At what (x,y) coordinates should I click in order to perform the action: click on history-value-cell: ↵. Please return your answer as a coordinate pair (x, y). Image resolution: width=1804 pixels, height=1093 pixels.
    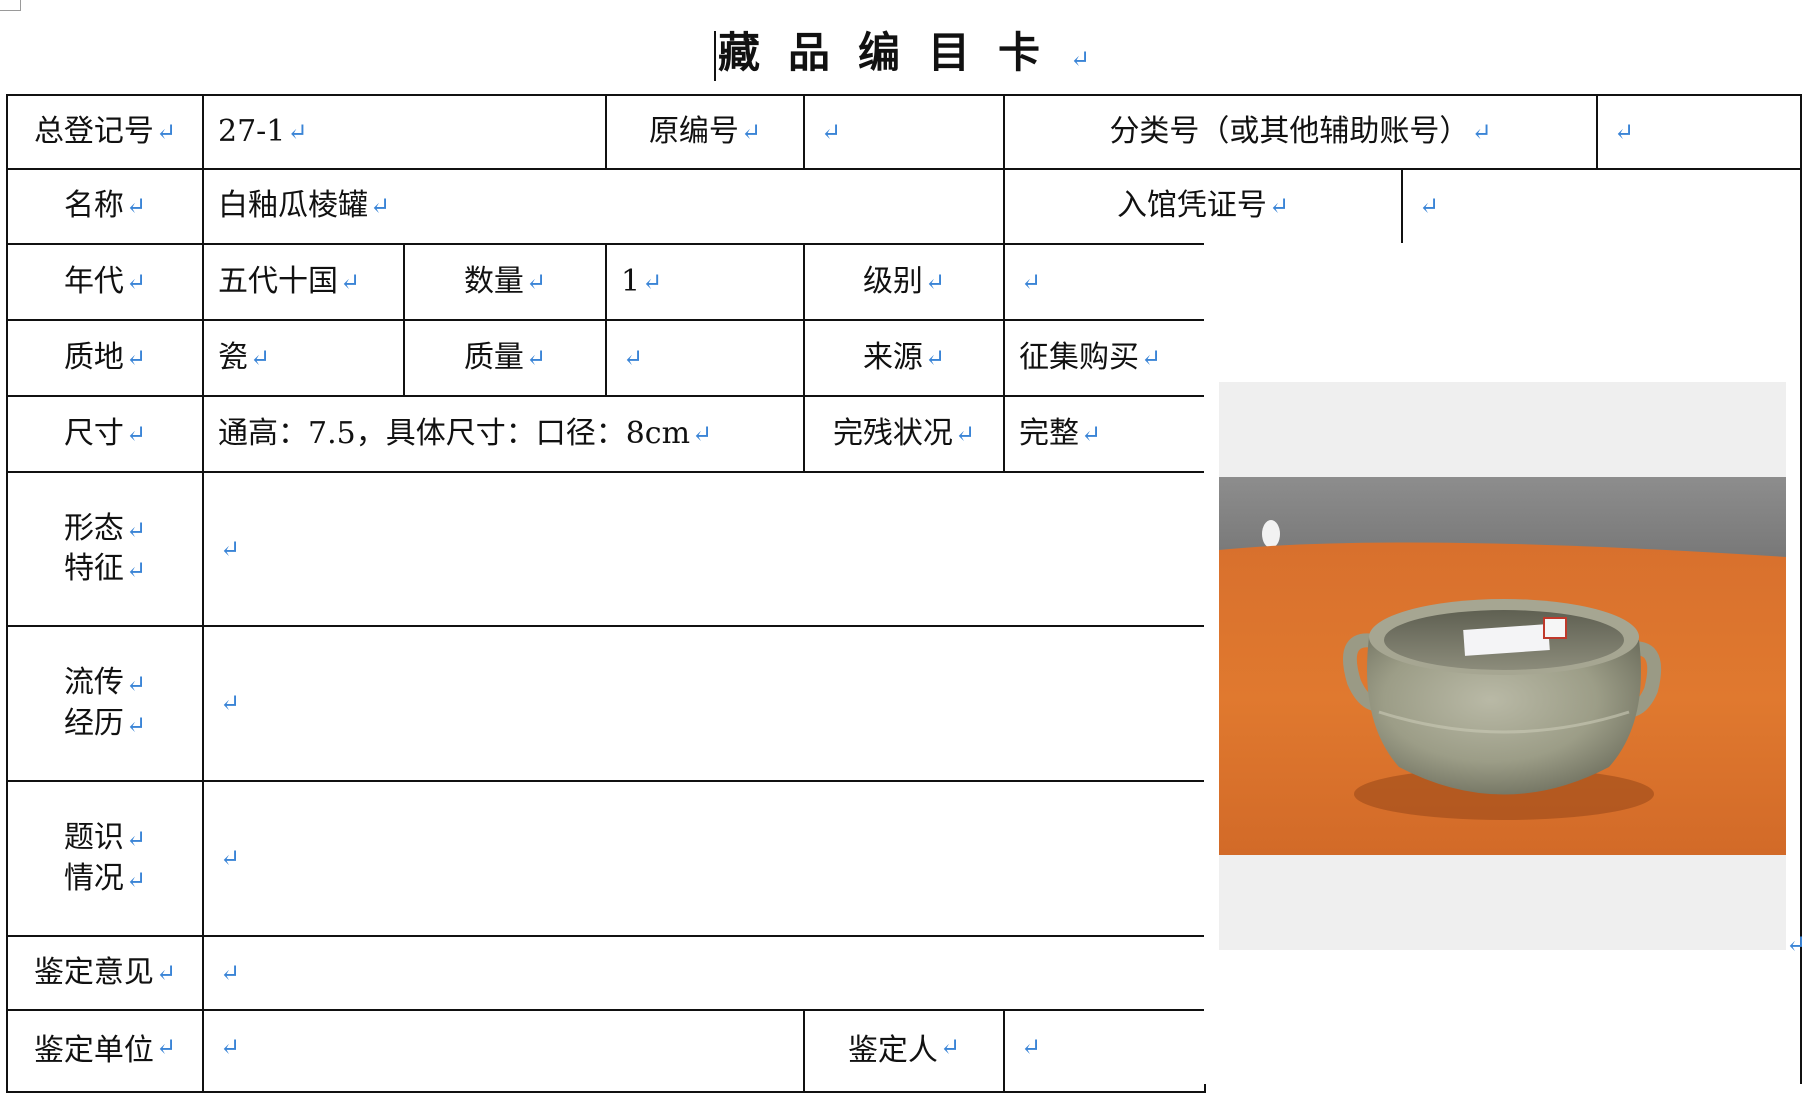
    Looking at the image, I should click on (704, 703).